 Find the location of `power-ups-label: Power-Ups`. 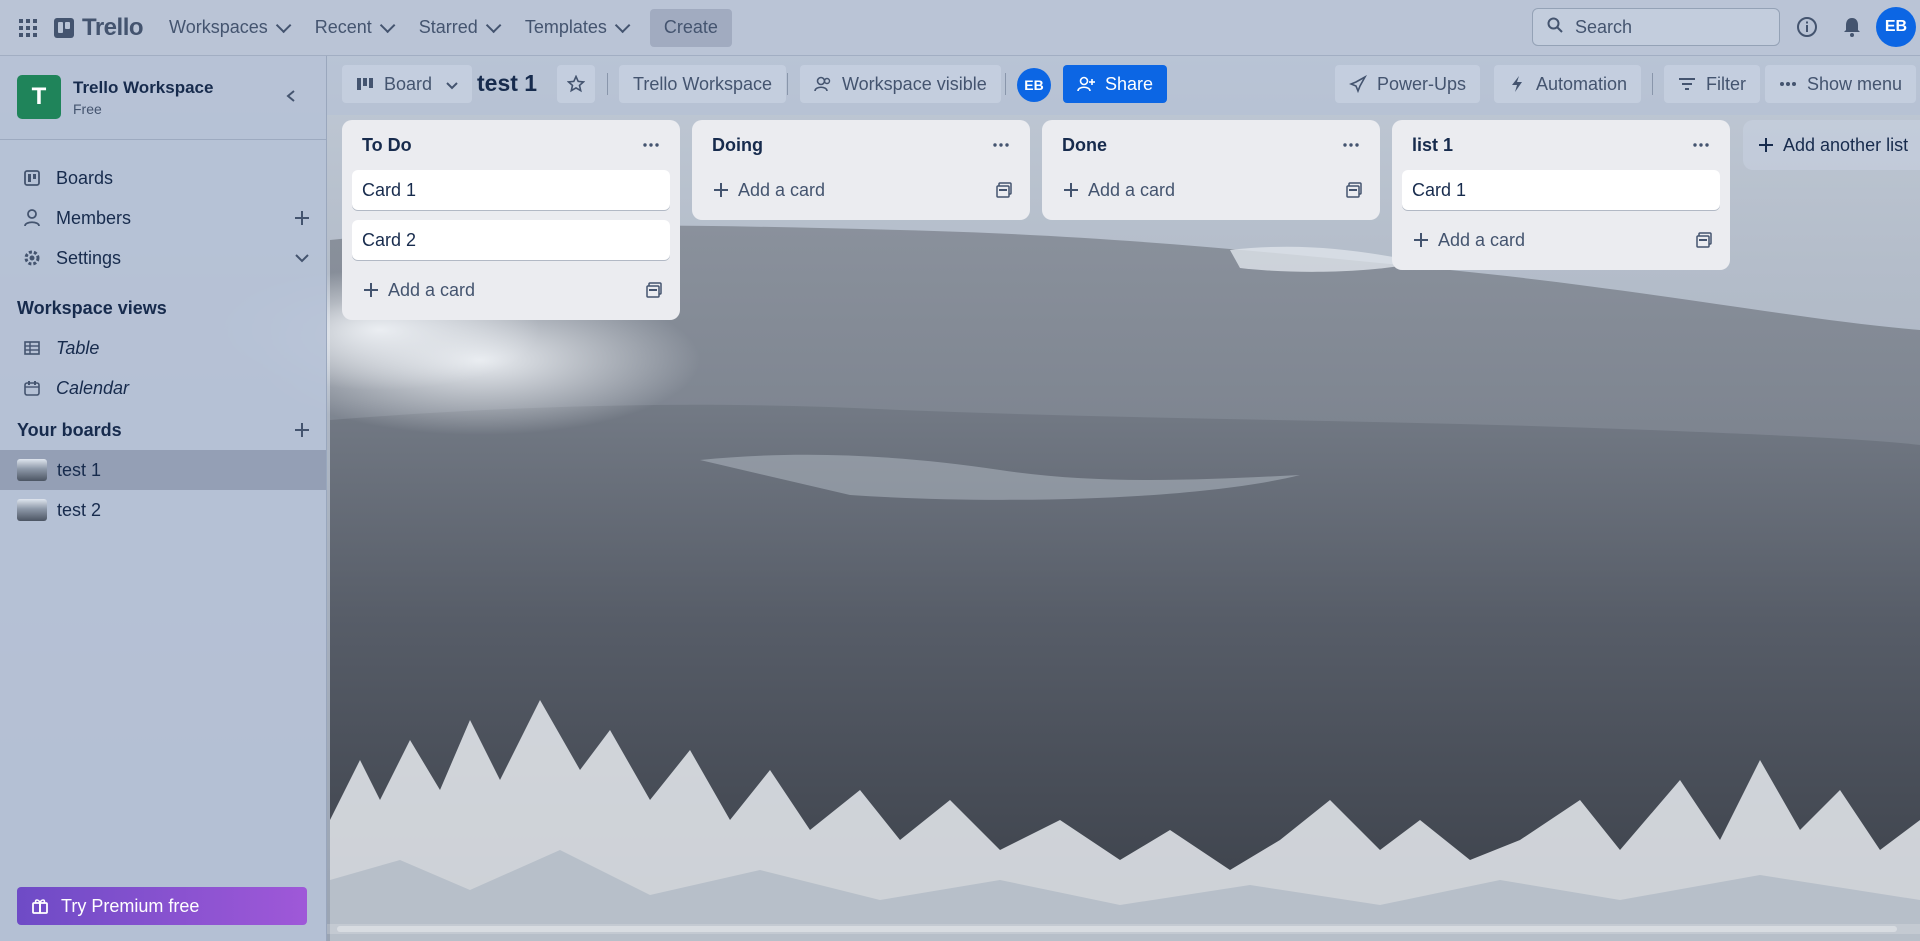

power-ups-label: Power-Ups is located at coordinates (1422, 83).